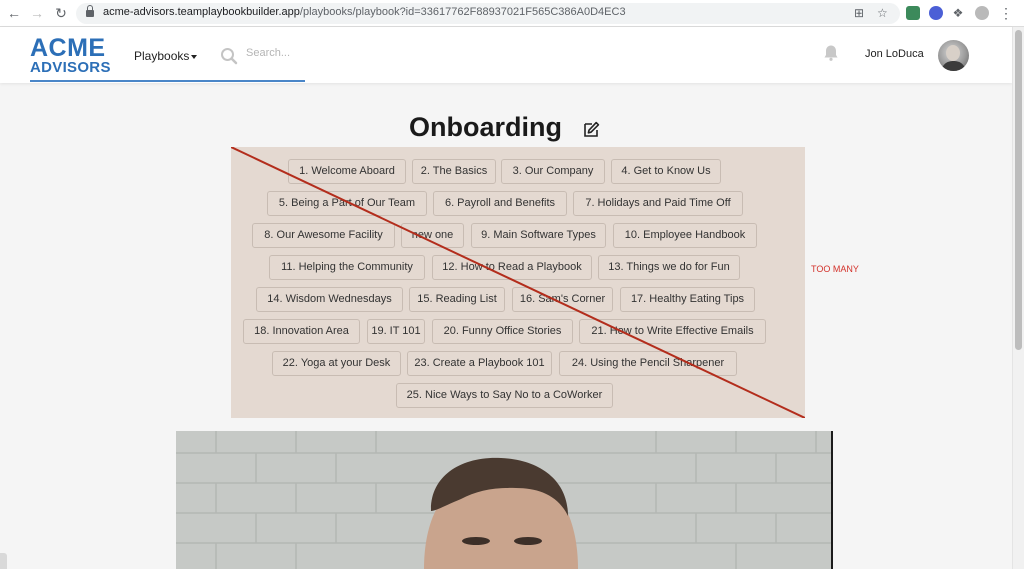  I want to click on chapter-button: 23. Create a Playbook 101, so click(479, 363).